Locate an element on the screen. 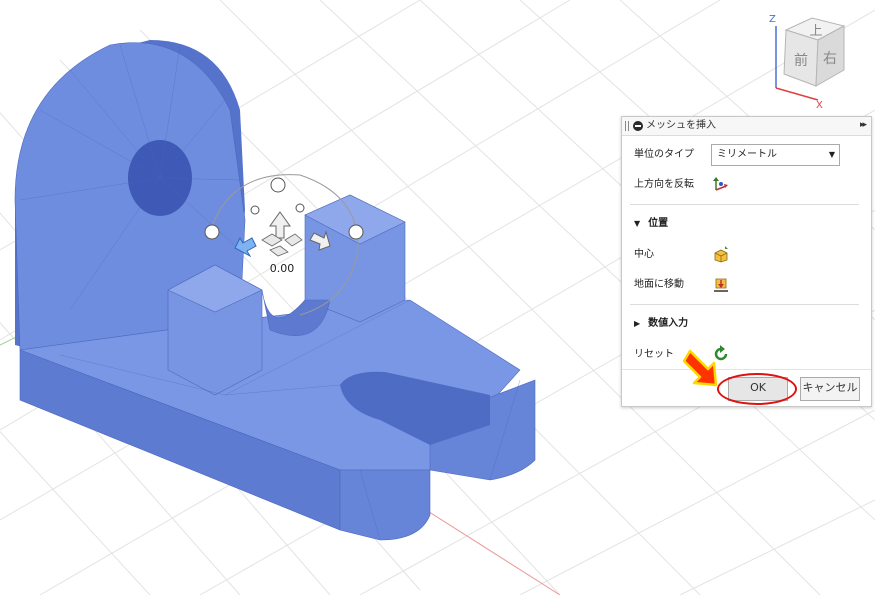  viewcube-top-label: 上 is located at coordinates (815, 31).